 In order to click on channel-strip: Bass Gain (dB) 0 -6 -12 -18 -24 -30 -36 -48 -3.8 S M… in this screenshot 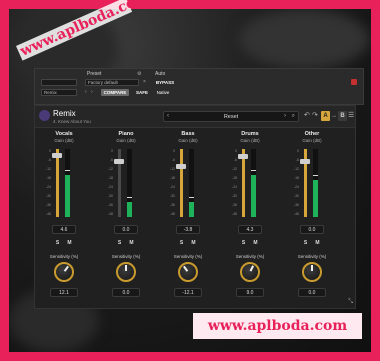, I will do `click(188, 219)`.